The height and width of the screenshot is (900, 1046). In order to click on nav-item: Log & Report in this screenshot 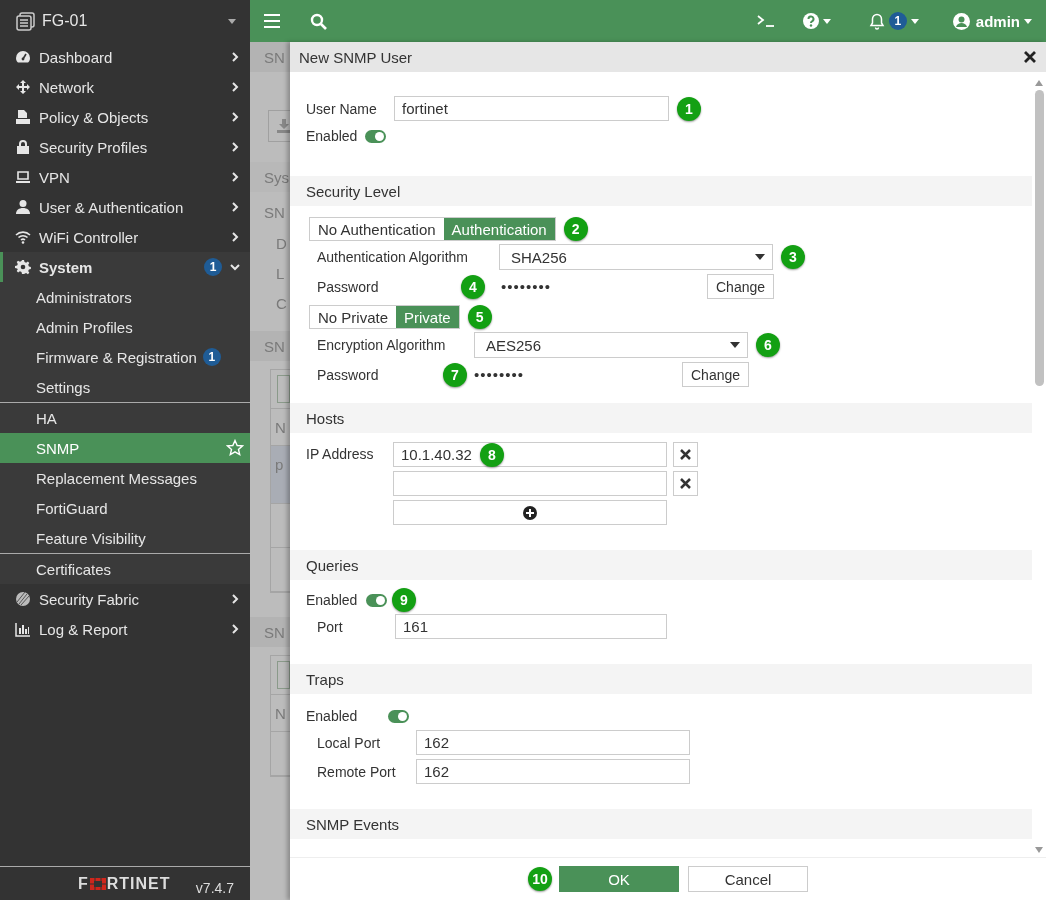, I will do `click(125, 629)`.